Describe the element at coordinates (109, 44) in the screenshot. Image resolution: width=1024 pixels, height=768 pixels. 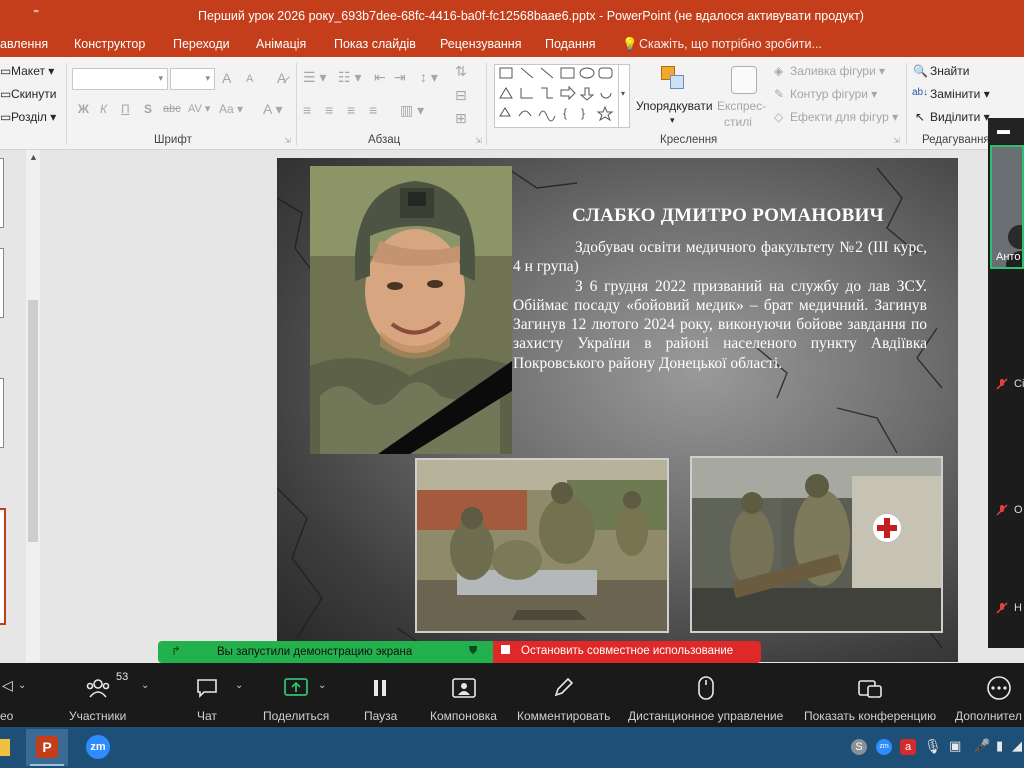
I see `tab-design: Конструктор` at that location.